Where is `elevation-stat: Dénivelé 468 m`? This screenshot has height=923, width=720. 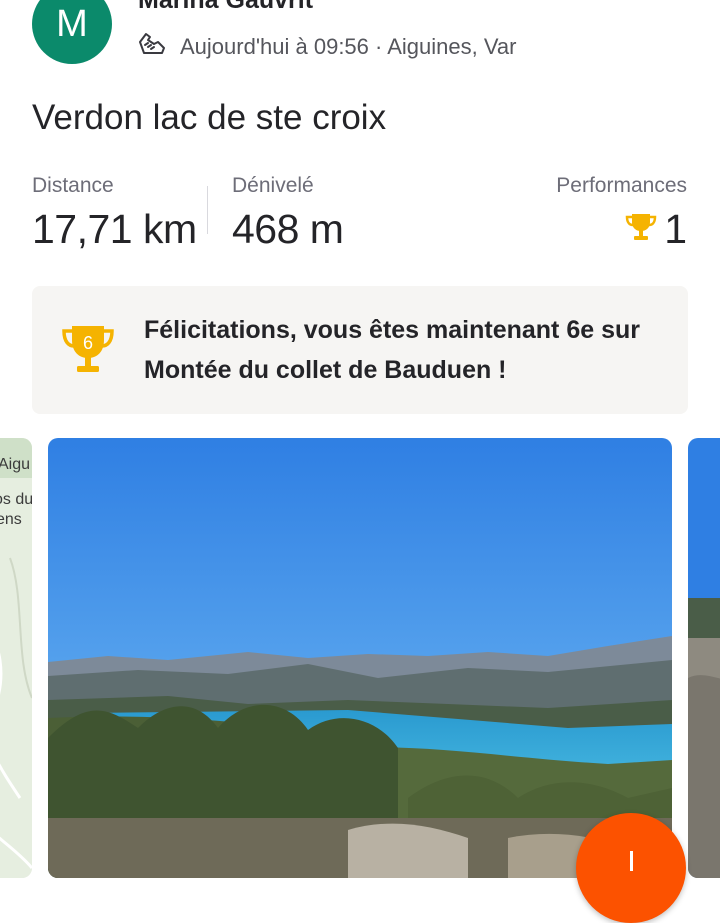
elevation-stat: Dénivelé 468 m is located at coordinates (288, 213).